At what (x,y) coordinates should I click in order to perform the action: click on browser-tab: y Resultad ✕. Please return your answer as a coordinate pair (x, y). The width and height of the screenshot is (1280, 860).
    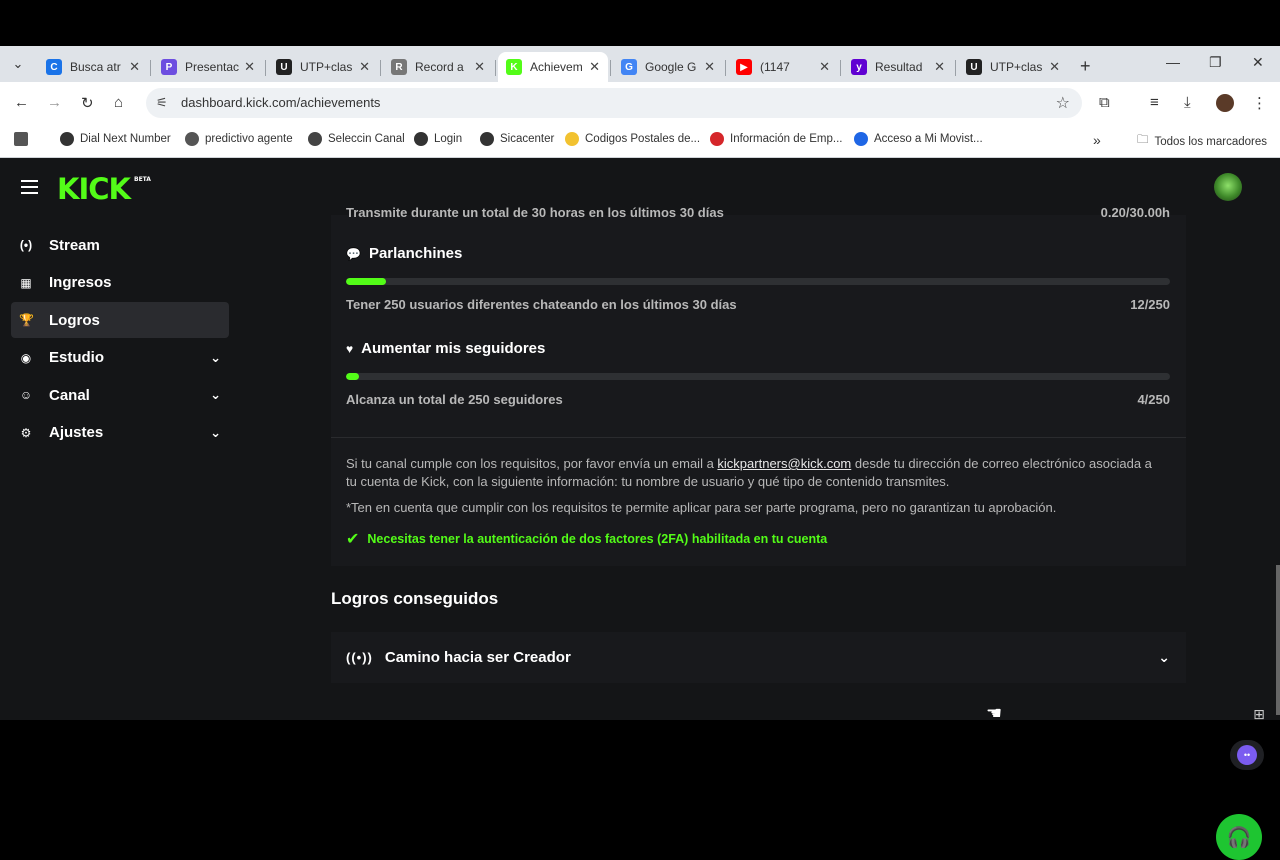
    Looking at the image, I should click on (898, 67).